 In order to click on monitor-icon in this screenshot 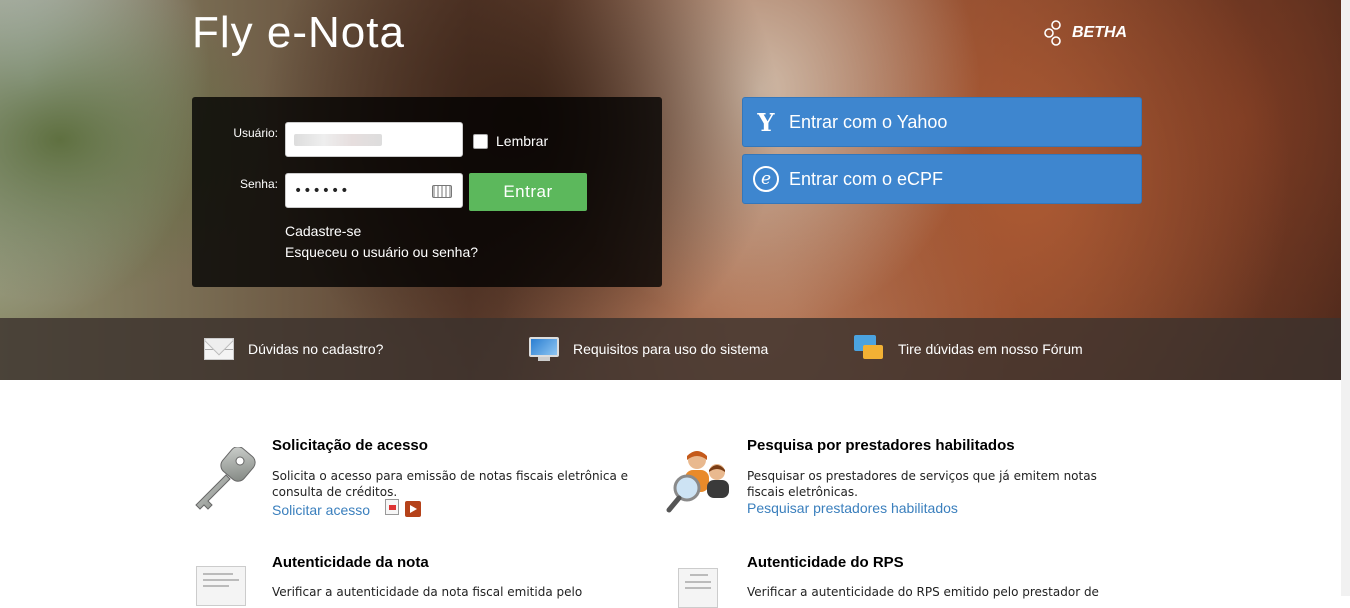, I will do `click(544, 349)`.